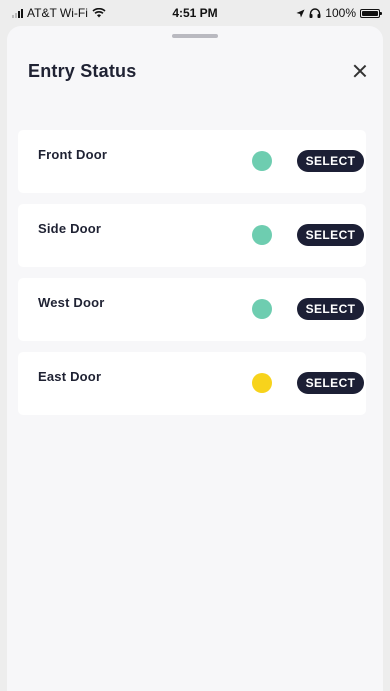 The width and height of the screenshot is (390, 691). What do you see at coordinates (371, 13) in the screenshot?
I see `battery-icon` at bounding box center [371, 13].